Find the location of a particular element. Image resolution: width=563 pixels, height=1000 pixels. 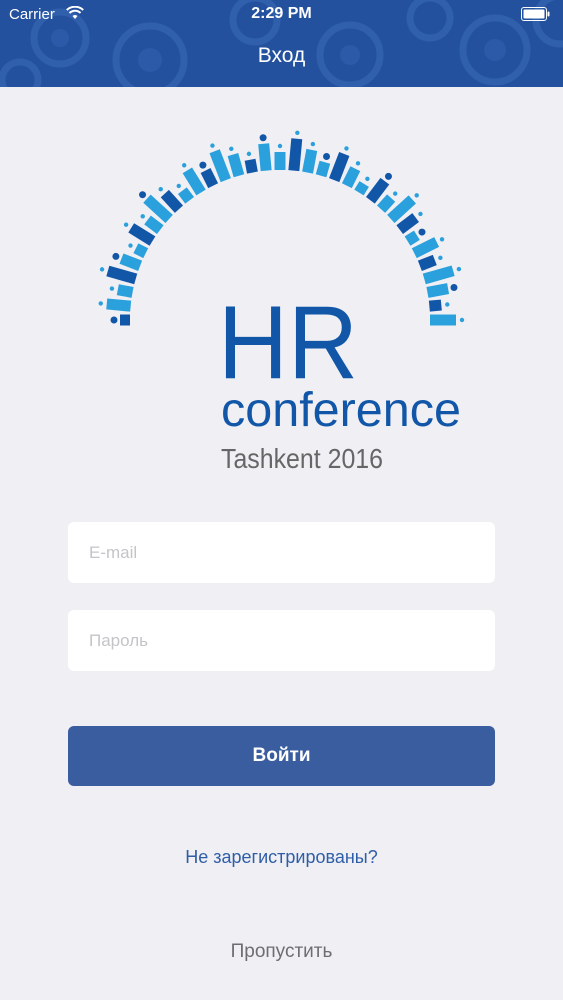

login-button: Войти is located at coordinates (281, 756).